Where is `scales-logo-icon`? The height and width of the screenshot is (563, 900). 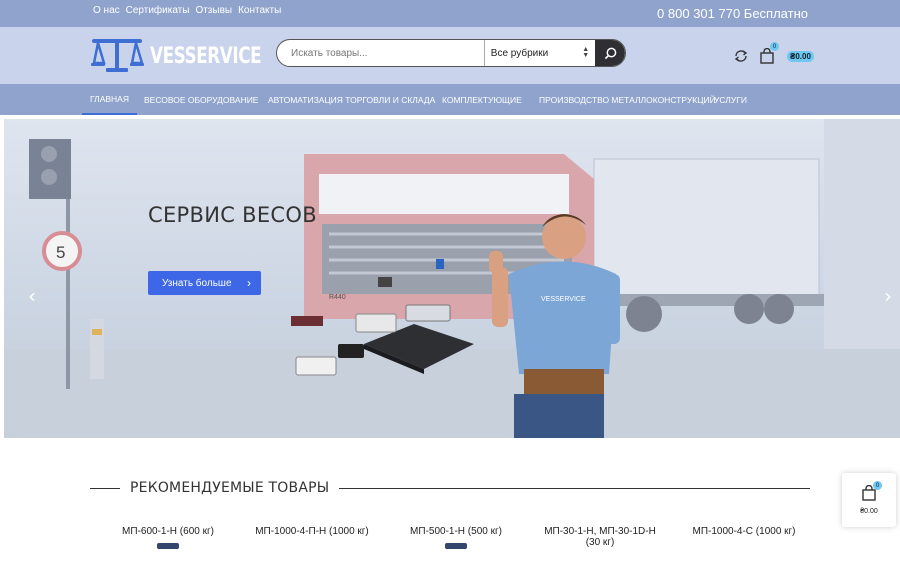
scales-logo-icon is located at coordinates (117, 55).